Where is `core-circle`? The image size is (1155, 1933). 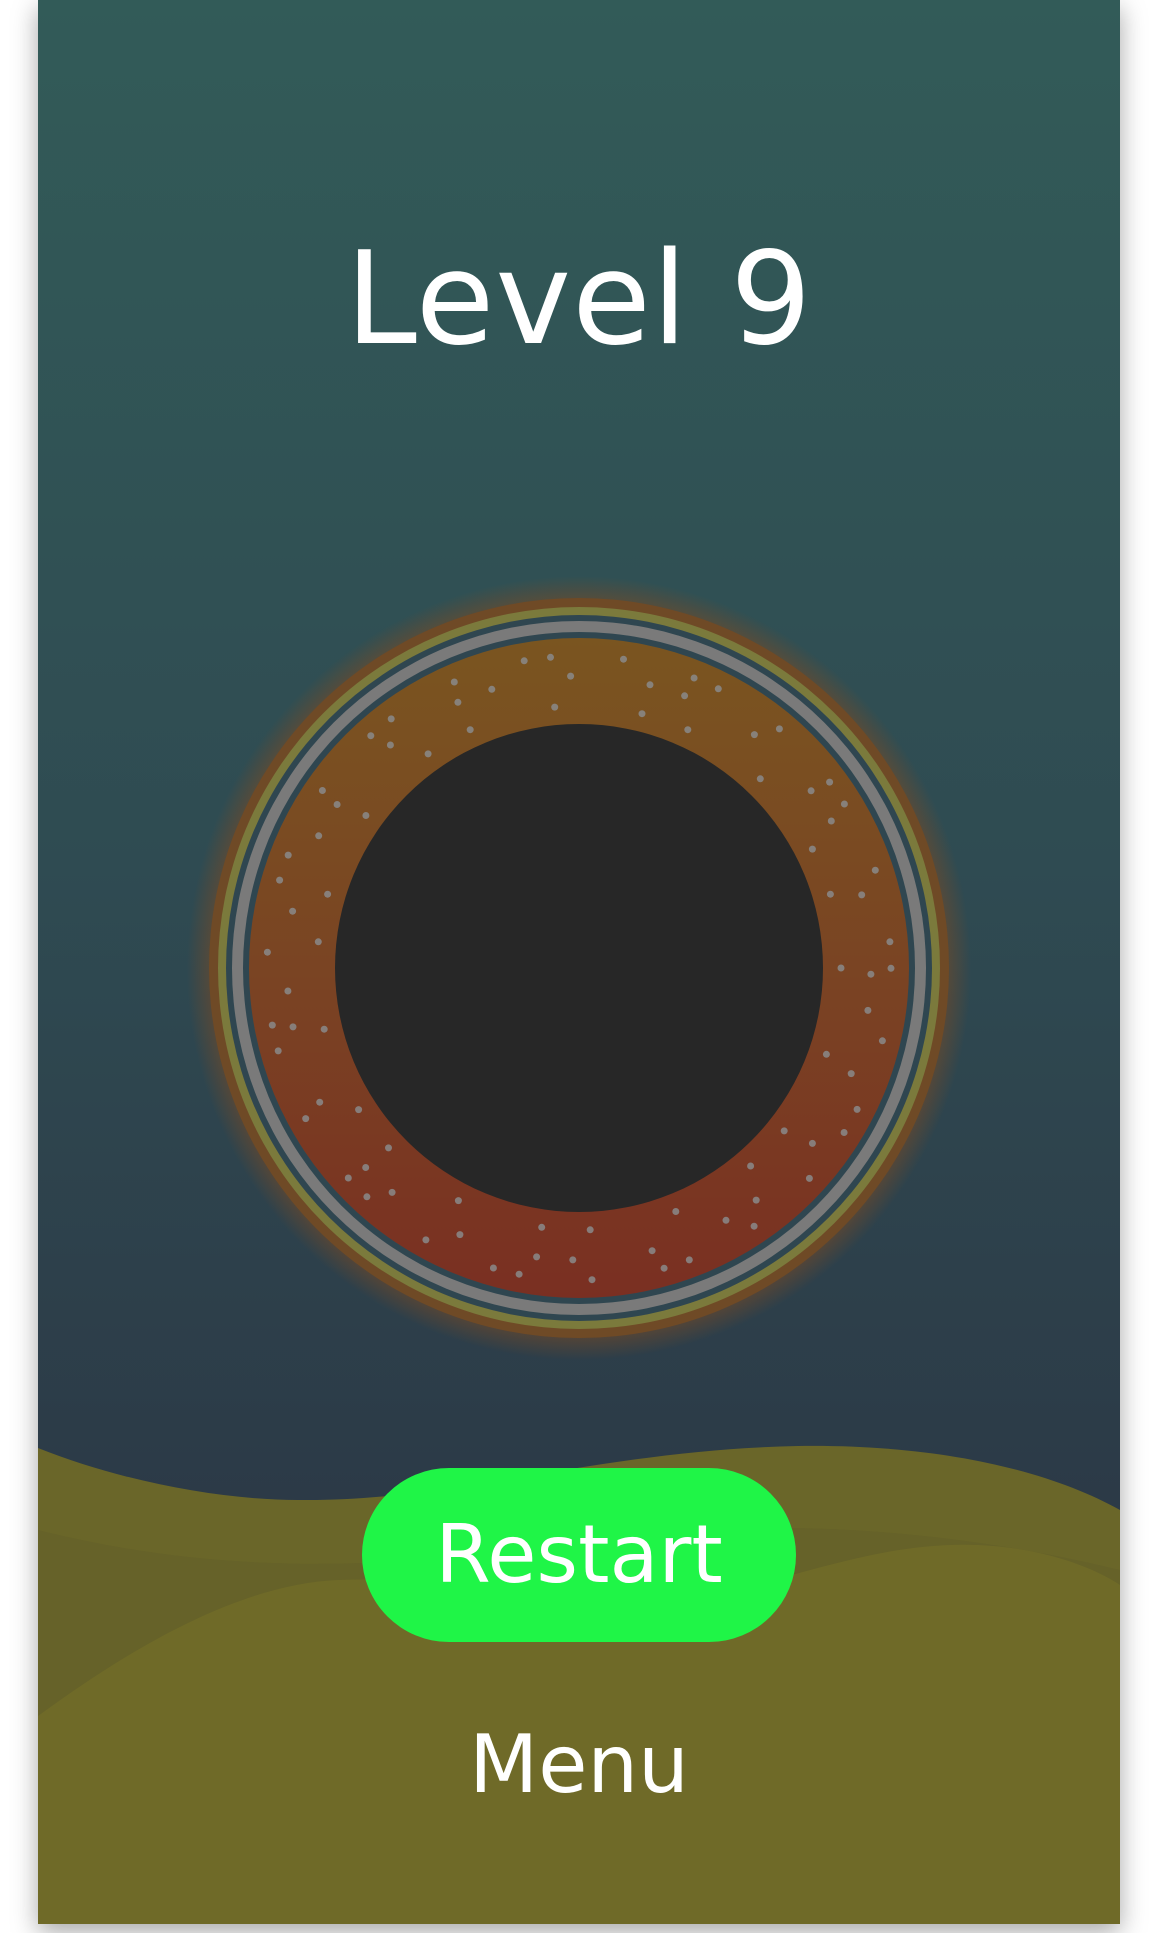
core-circle is located at coordinates (579, 968).